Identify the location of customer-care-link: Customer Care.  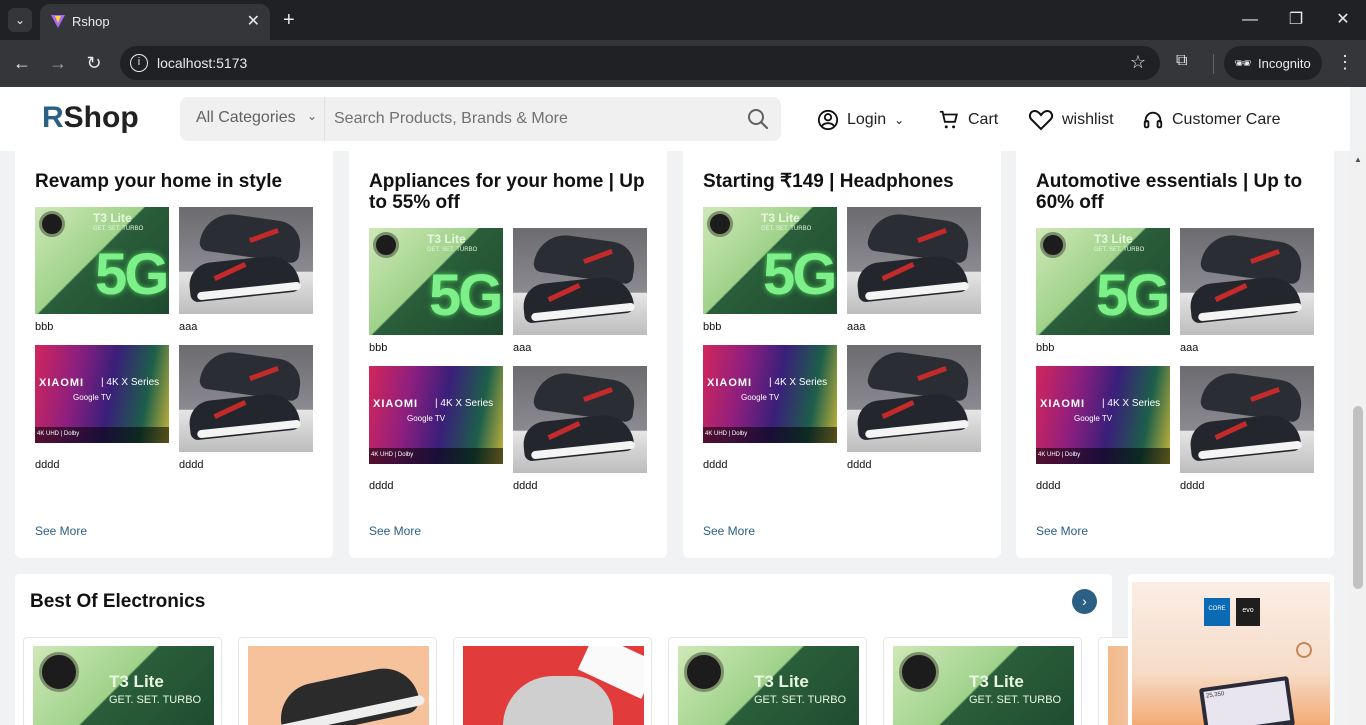
(1211, 120).